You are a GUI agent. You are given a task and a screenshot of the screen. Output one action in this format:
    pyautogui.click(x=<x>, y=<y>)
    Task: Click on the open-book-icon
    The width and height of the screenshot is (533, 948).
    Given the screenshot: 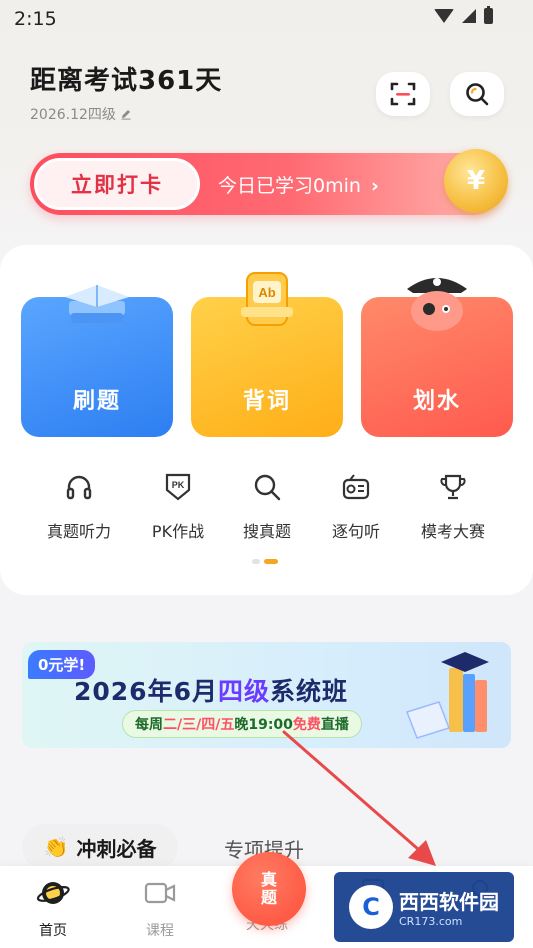 What is the action you would take?
    pyautogui.click(x=97, y=304)
    